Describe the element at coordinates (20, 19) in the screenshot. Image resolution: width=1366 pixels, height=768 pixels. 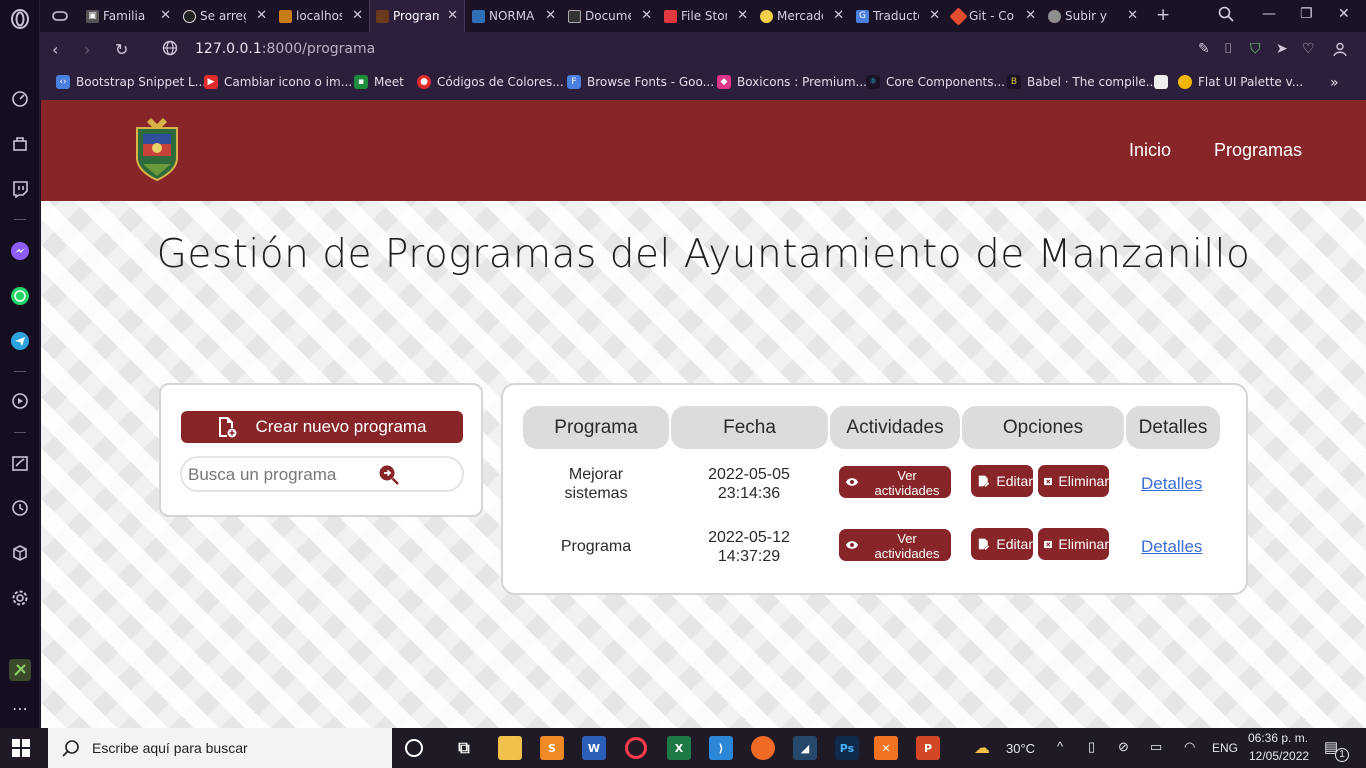
I see `opera-logo-icon` at that location.